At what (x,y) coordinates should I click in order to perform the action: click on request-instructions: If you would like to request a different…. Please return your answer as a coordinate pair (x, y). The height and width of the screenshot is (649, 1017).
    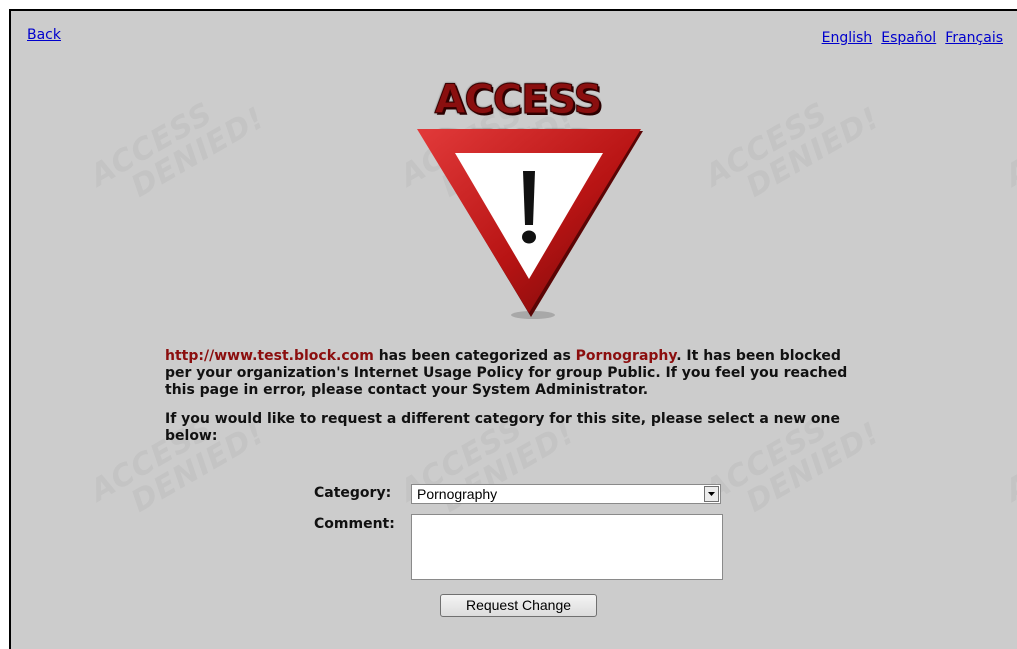
    Looking at the image, I should click on (503, 427).